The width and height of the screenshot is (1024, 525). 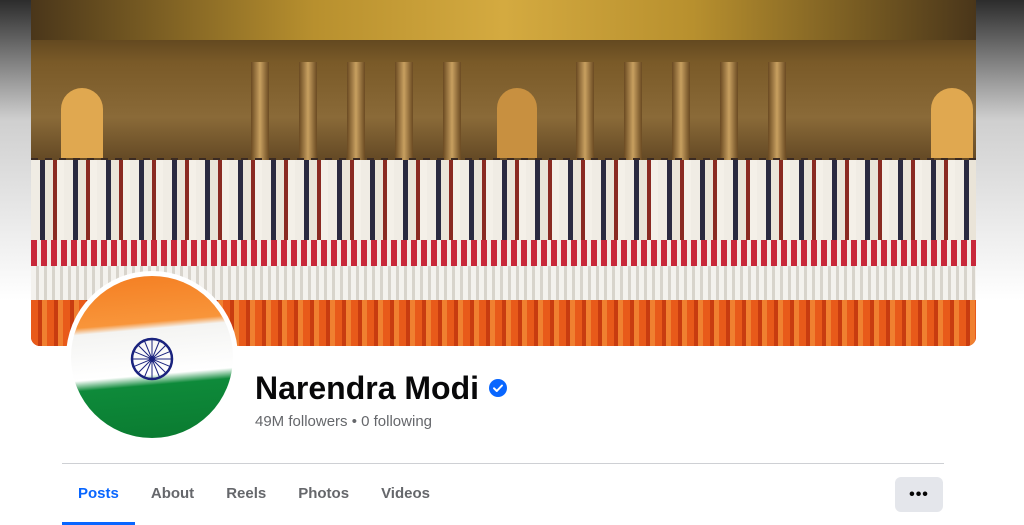 I want to click on profile-tabs: Posts About Reels Photos Videos, so click(x=254, y=494).